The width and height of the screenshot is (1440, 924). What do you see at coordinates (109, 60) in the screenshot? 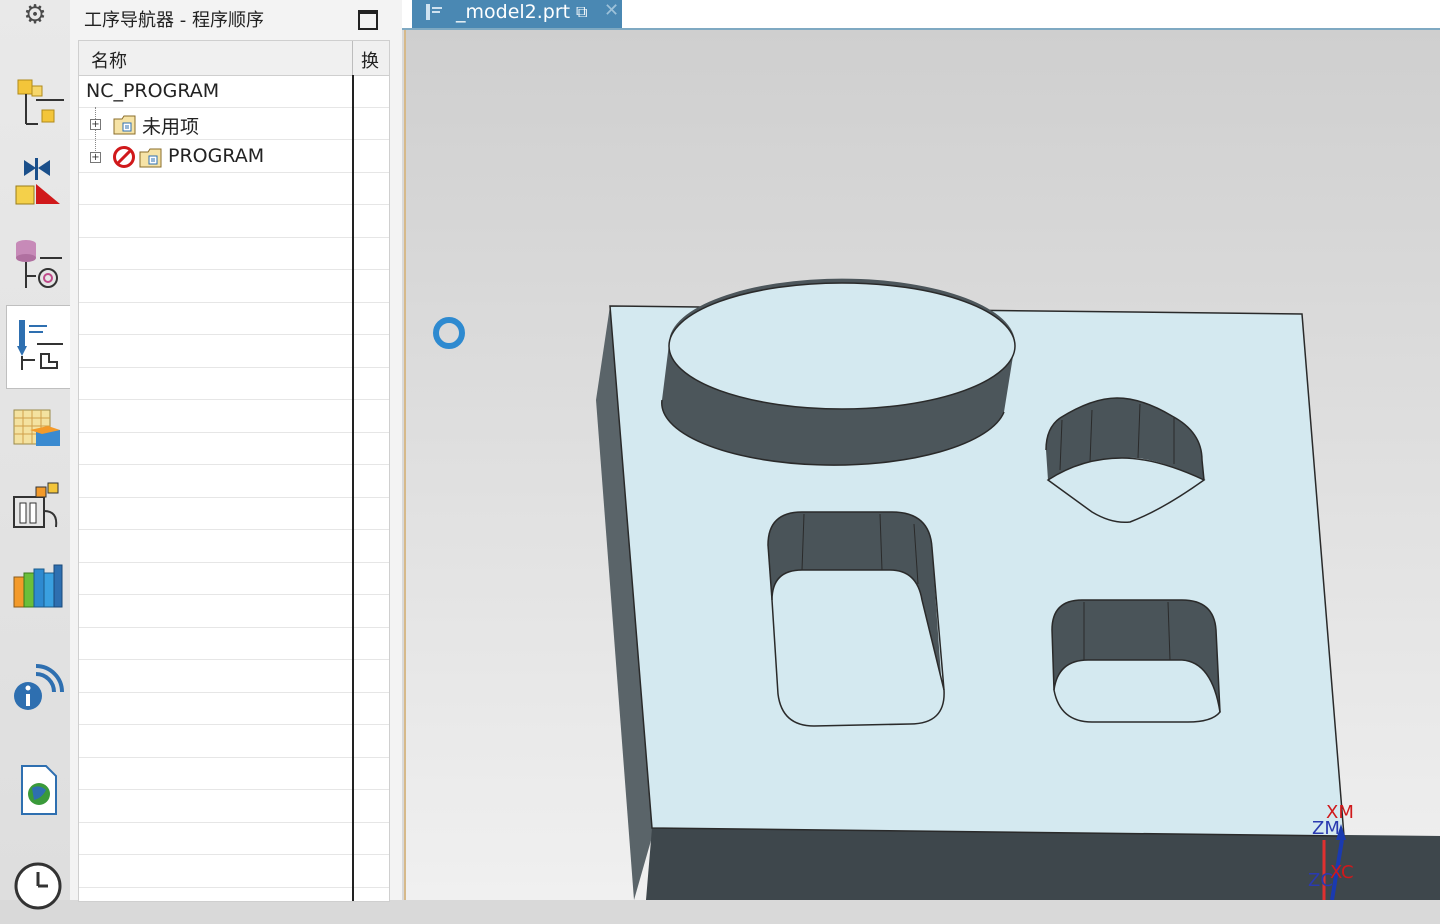
I see `column-header-name: 名称` at bounding box center [109, 60].